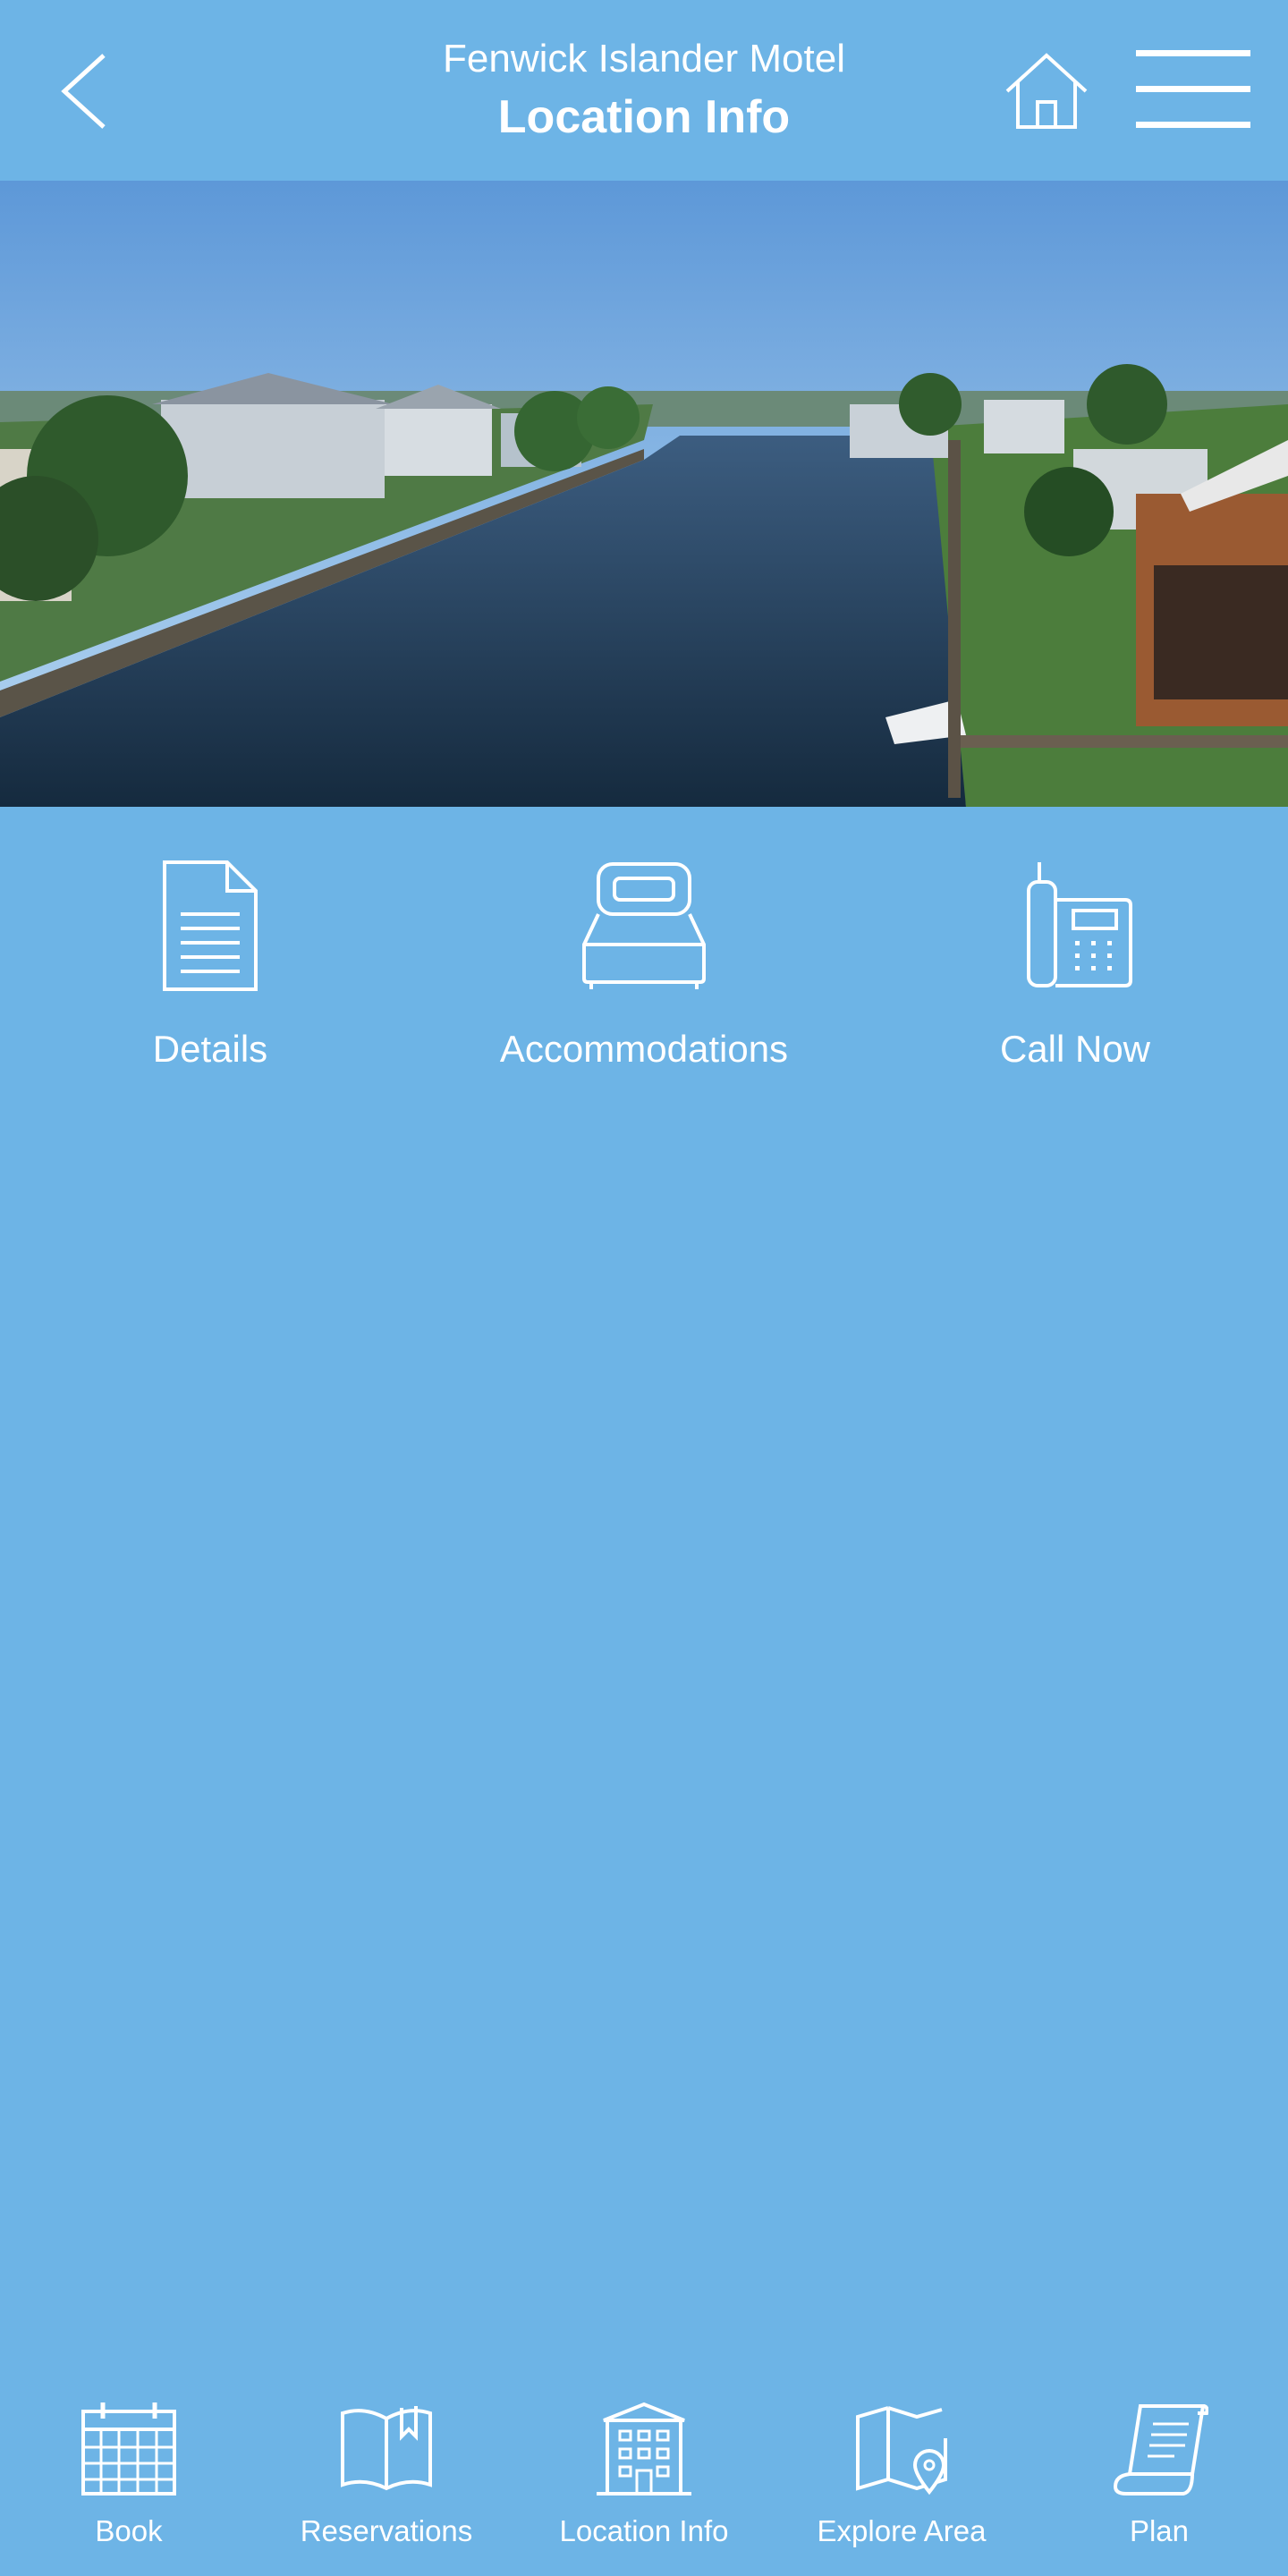 This screenshot has height=2576, width=1288. What do you see at coordinates (1075, 1049) in the screenshot?
I see `call-now-label: Call Now` at bounding box center [1075, 1049].